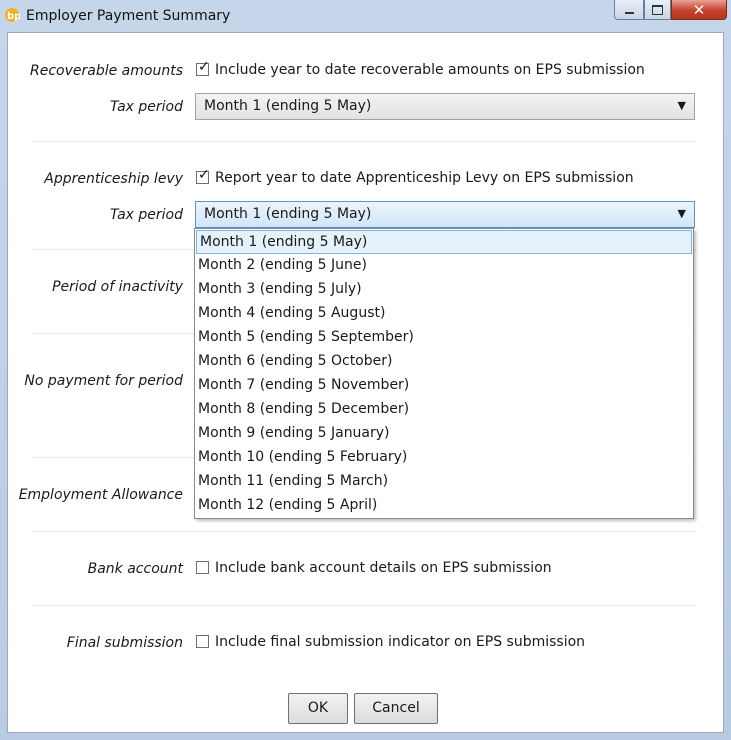  I want to click on dropdown-option: Month 8 (ending 5 December), so click(444, 410).